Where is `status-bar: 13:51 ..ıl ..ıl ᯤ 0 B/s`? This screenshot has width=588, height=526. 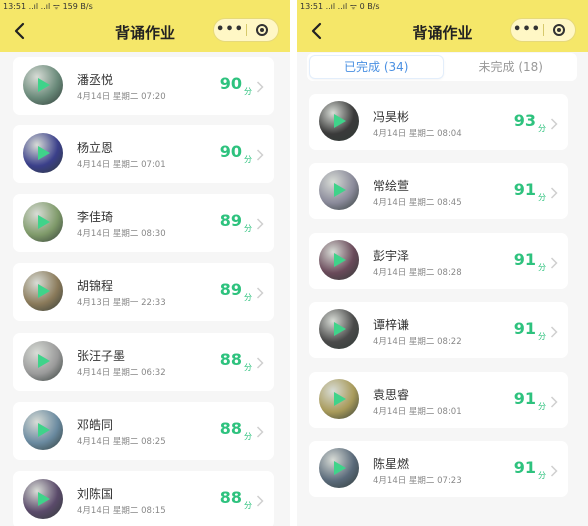
status-bar: 13:51 ..ıl ..ıl ᯤ 0 B/s is located at coordinates (340, 6).